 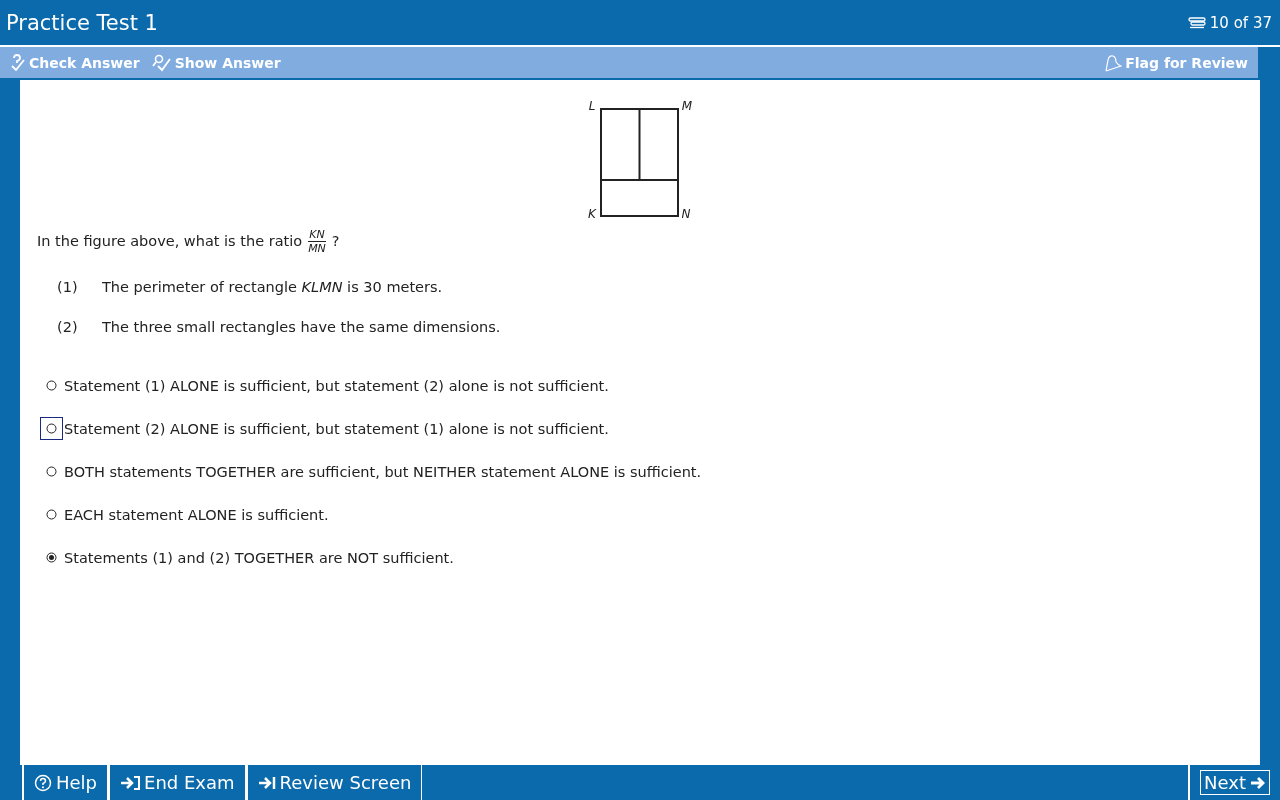 I want to click on arrow-icon, so click(x=1258, y=782).